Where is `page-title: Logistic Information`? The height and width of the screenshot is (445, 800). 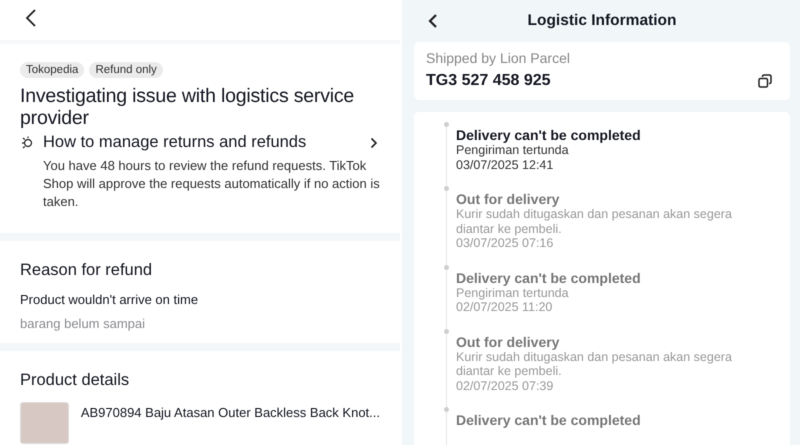
page-title: Logistic Information is located at coordinates (602, 21).